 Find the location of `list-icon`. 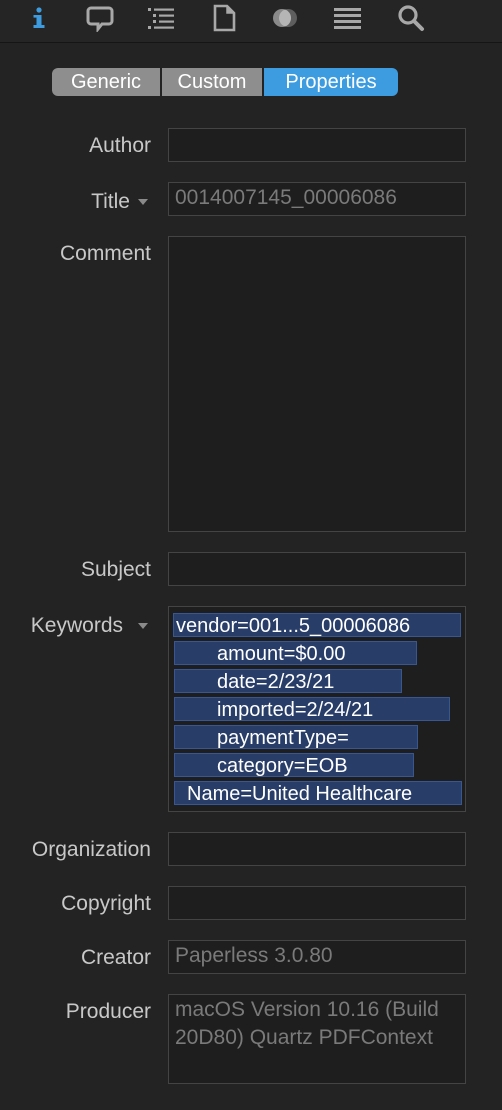

list-icon is located at coordinates (347, 18).